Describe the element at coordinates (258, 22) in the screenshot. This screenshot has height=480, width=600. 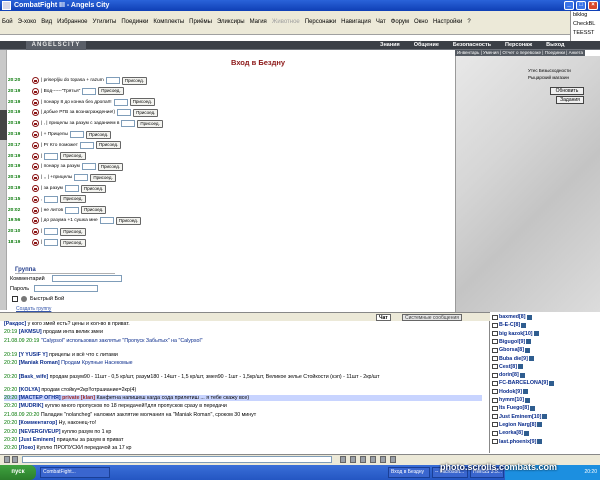
I see `menu-item: Магия` at that location.